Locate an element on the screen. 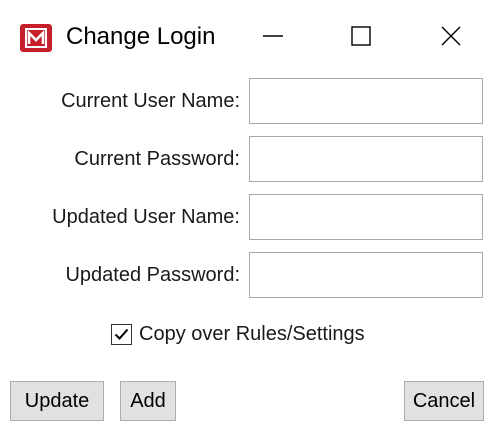 The width and height of the screenshot is (492, 428). current-password-label: Current Password: is located at coordinates (157, 159).